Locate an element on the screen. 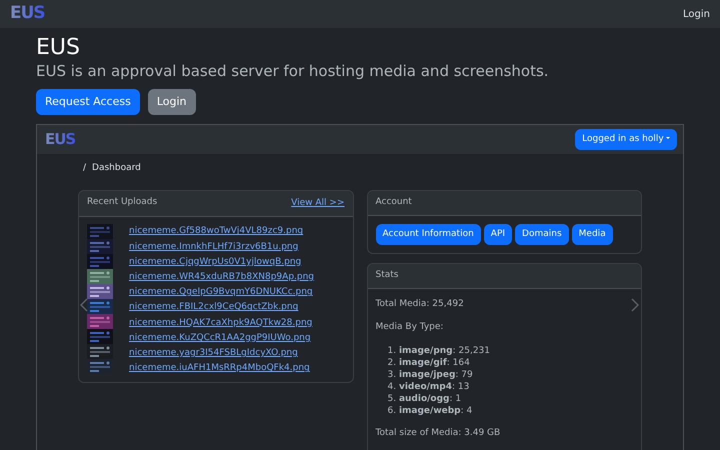 The image size is (720, 450). file-link: nicememe.QgeIpG9BvqmY6DNUKCc.png is located at coordinates (221, 292).